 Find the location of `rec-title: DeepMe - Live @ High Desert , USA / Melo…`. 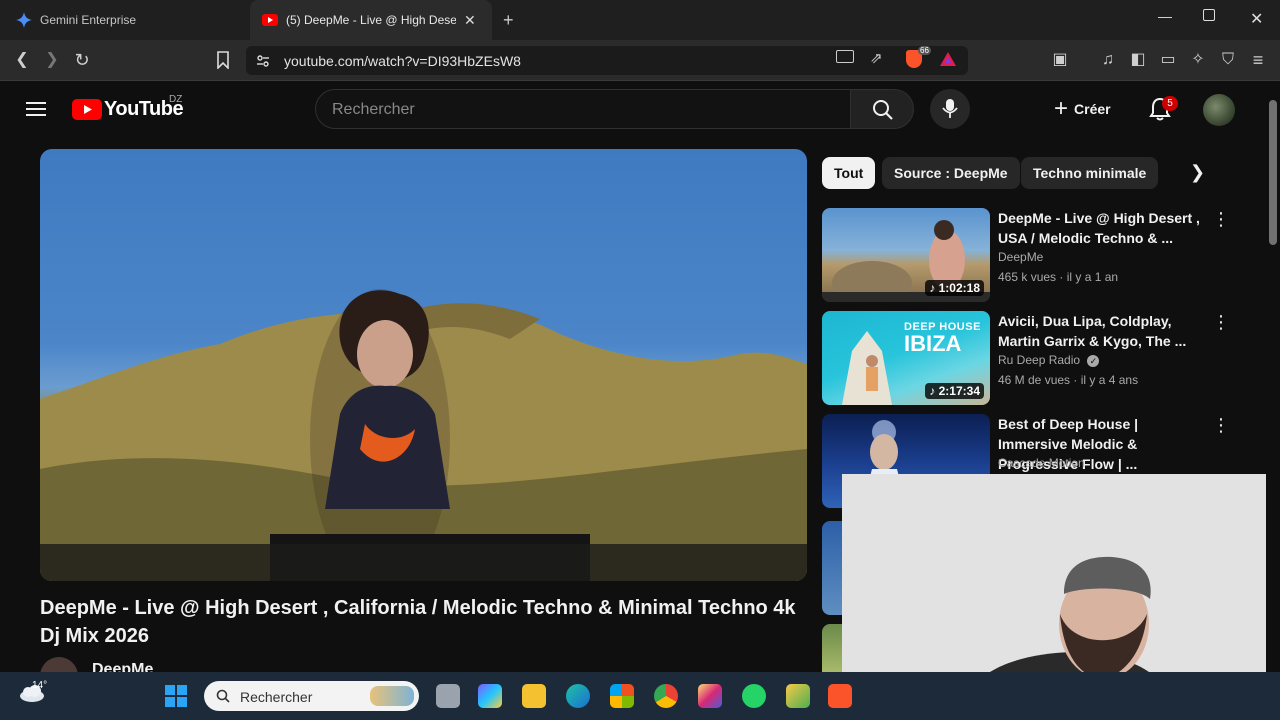

rec-title: DeepMe - Live @ High Desert , USA / Melo… is located at coordinates (1101, 228).